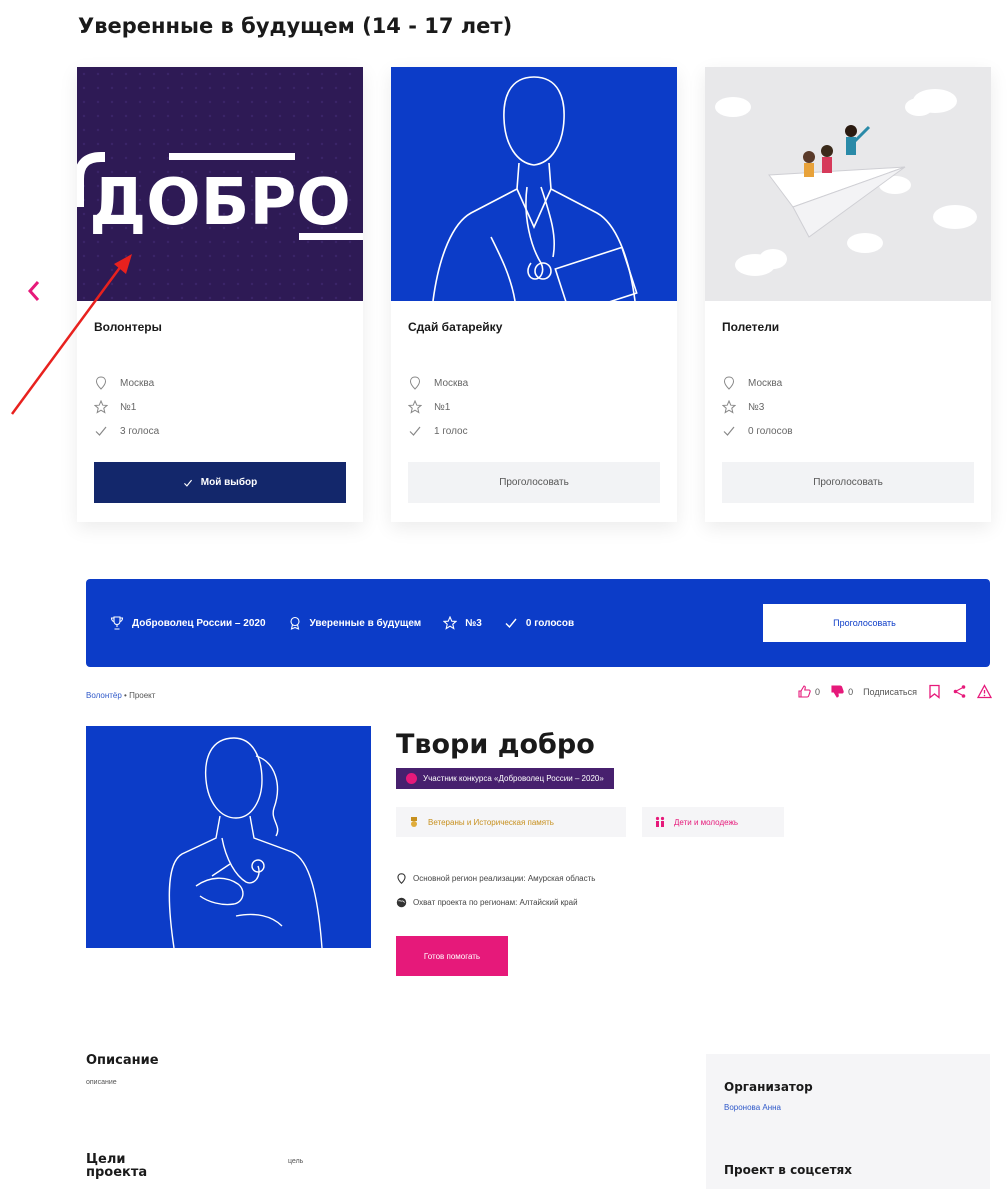 This screenshot has width=1008, height=1189. What do you see at coordinates (451, 431) in the screenshot?
I see `card-votes: 1 голос` at bounding box center [451, 431].